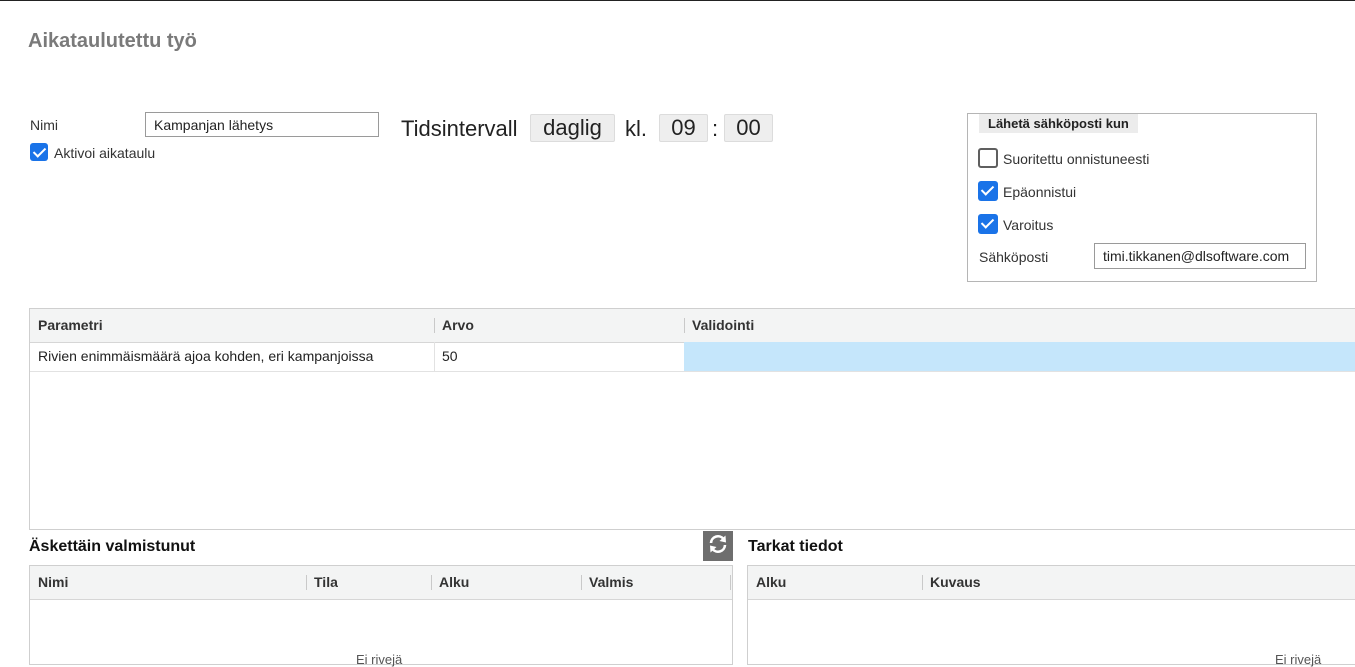 Image resolution: width=1355 pixels, height=667 pixels. Describe the element at coordinates (988, 191) in the screenshot. I see `failure-checkbox` at that location.